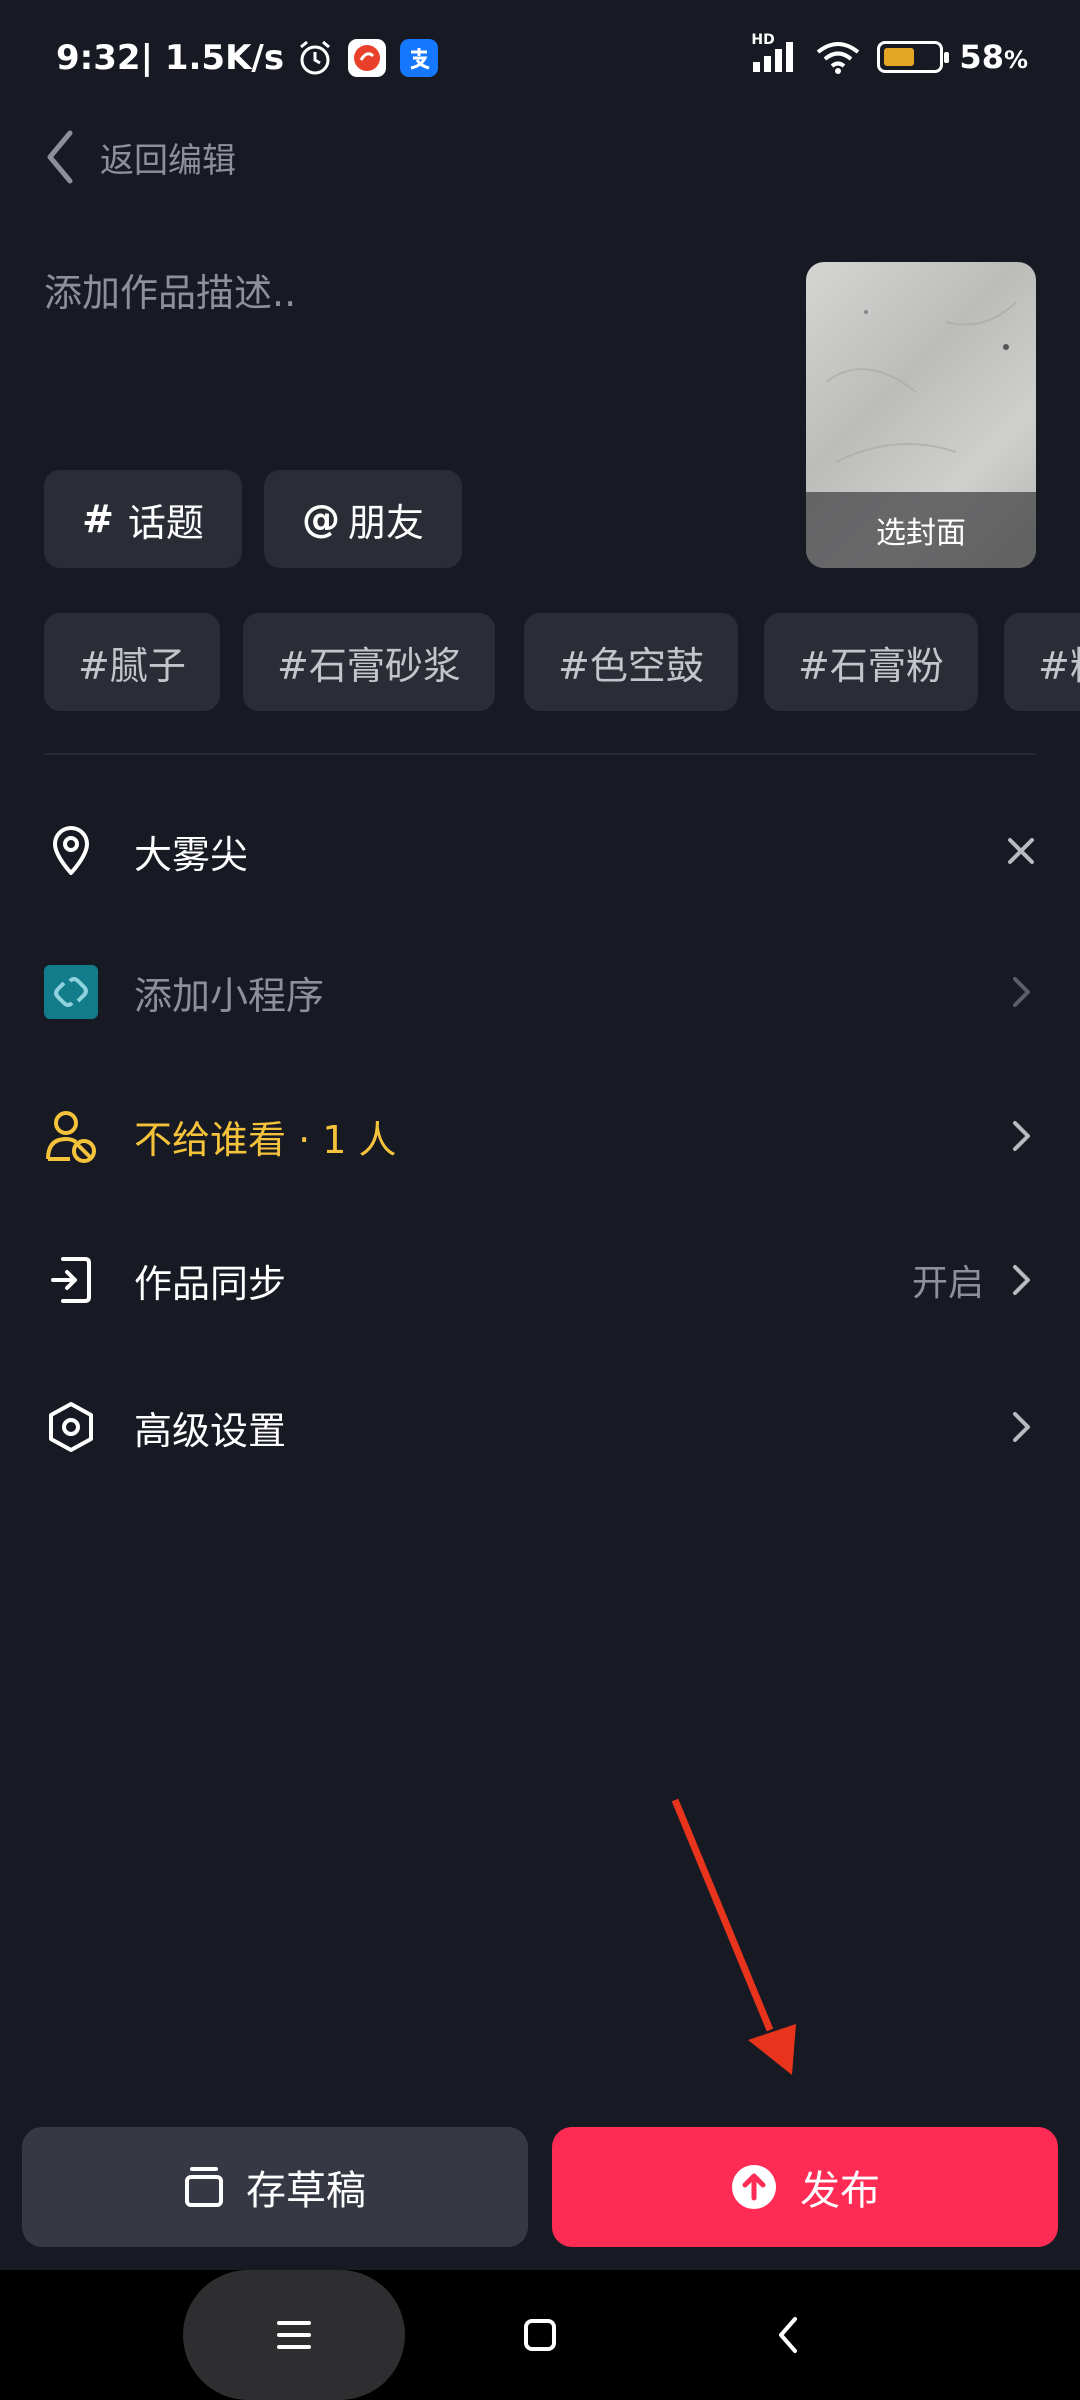  What do you see at coordinates (71, 1427) in the screenshot?
I see `hexagon-settings-icon` at bounding box center [71, 1427].